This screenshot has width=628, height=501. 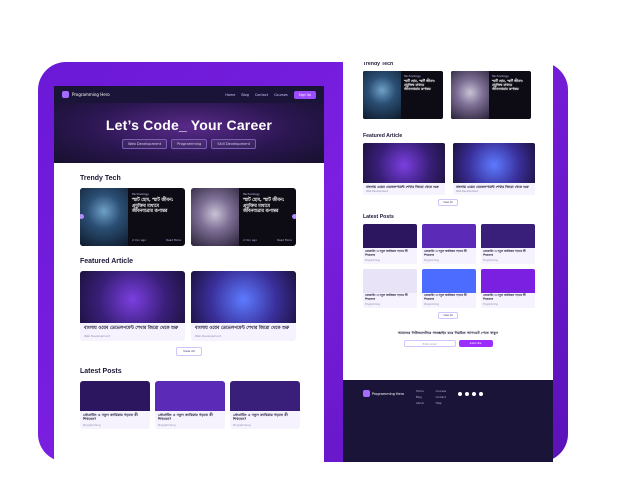 I want to click on footer-link: Contact, so click(x=441, y=397).